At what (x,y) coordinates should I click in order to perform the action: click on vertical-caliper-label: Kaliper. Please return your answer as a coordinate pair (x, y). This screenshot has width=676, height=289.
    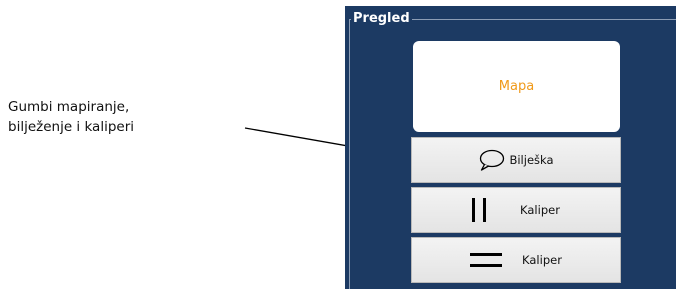
    Looking at the image, I should click on (540, 210).